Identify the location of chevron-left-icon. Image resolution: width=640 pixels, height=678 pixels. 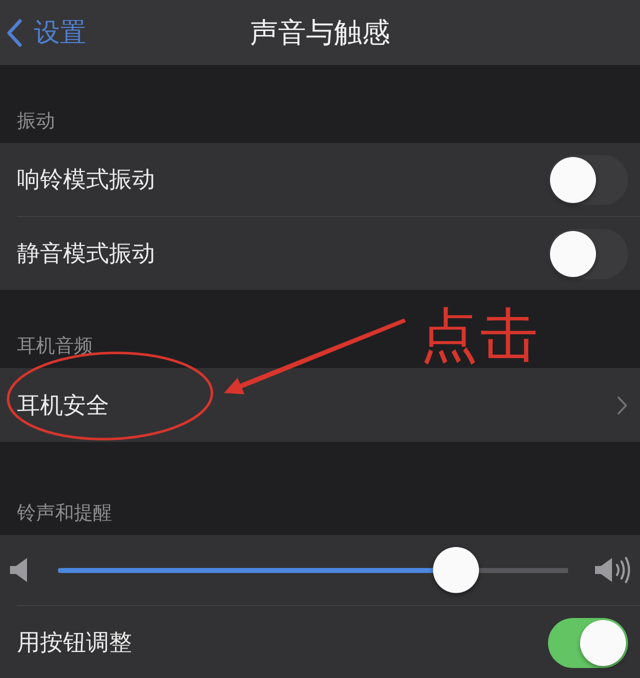
(14, 32).